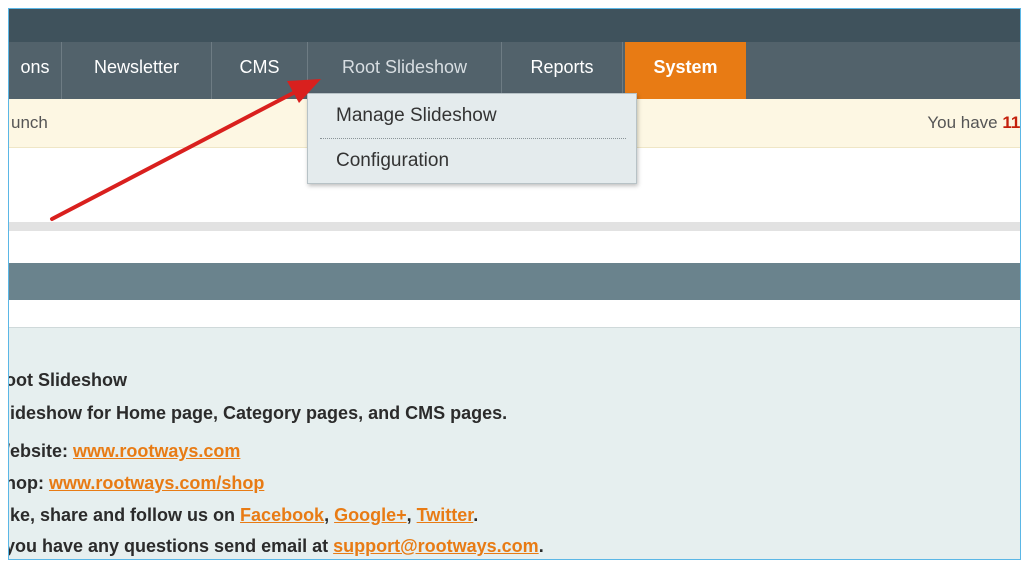 This screenshot has height=562, width=1023. What do you see at coordinates (1020, 122) in the screenshot?
I see `notice-suffix: critic` at bounding box center [1020, 122].